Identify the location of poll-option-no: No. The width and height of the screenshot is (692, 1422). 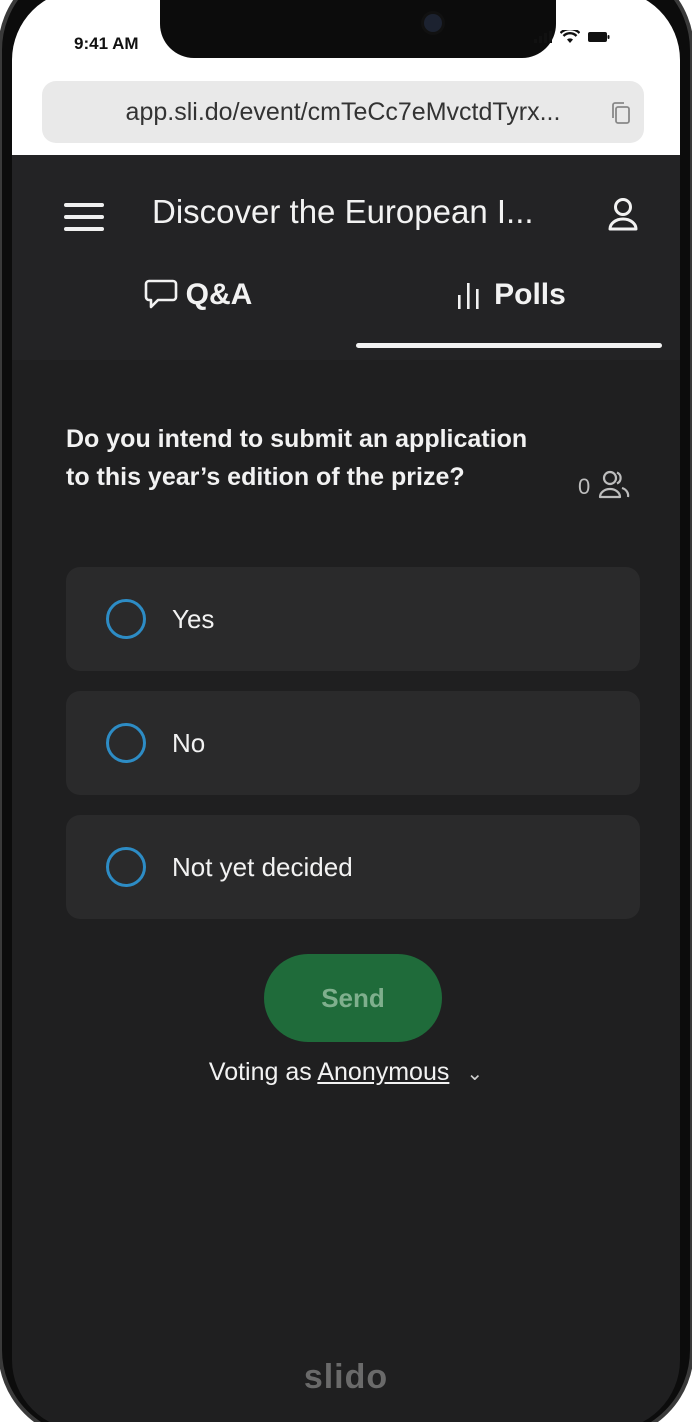
(353, 743).